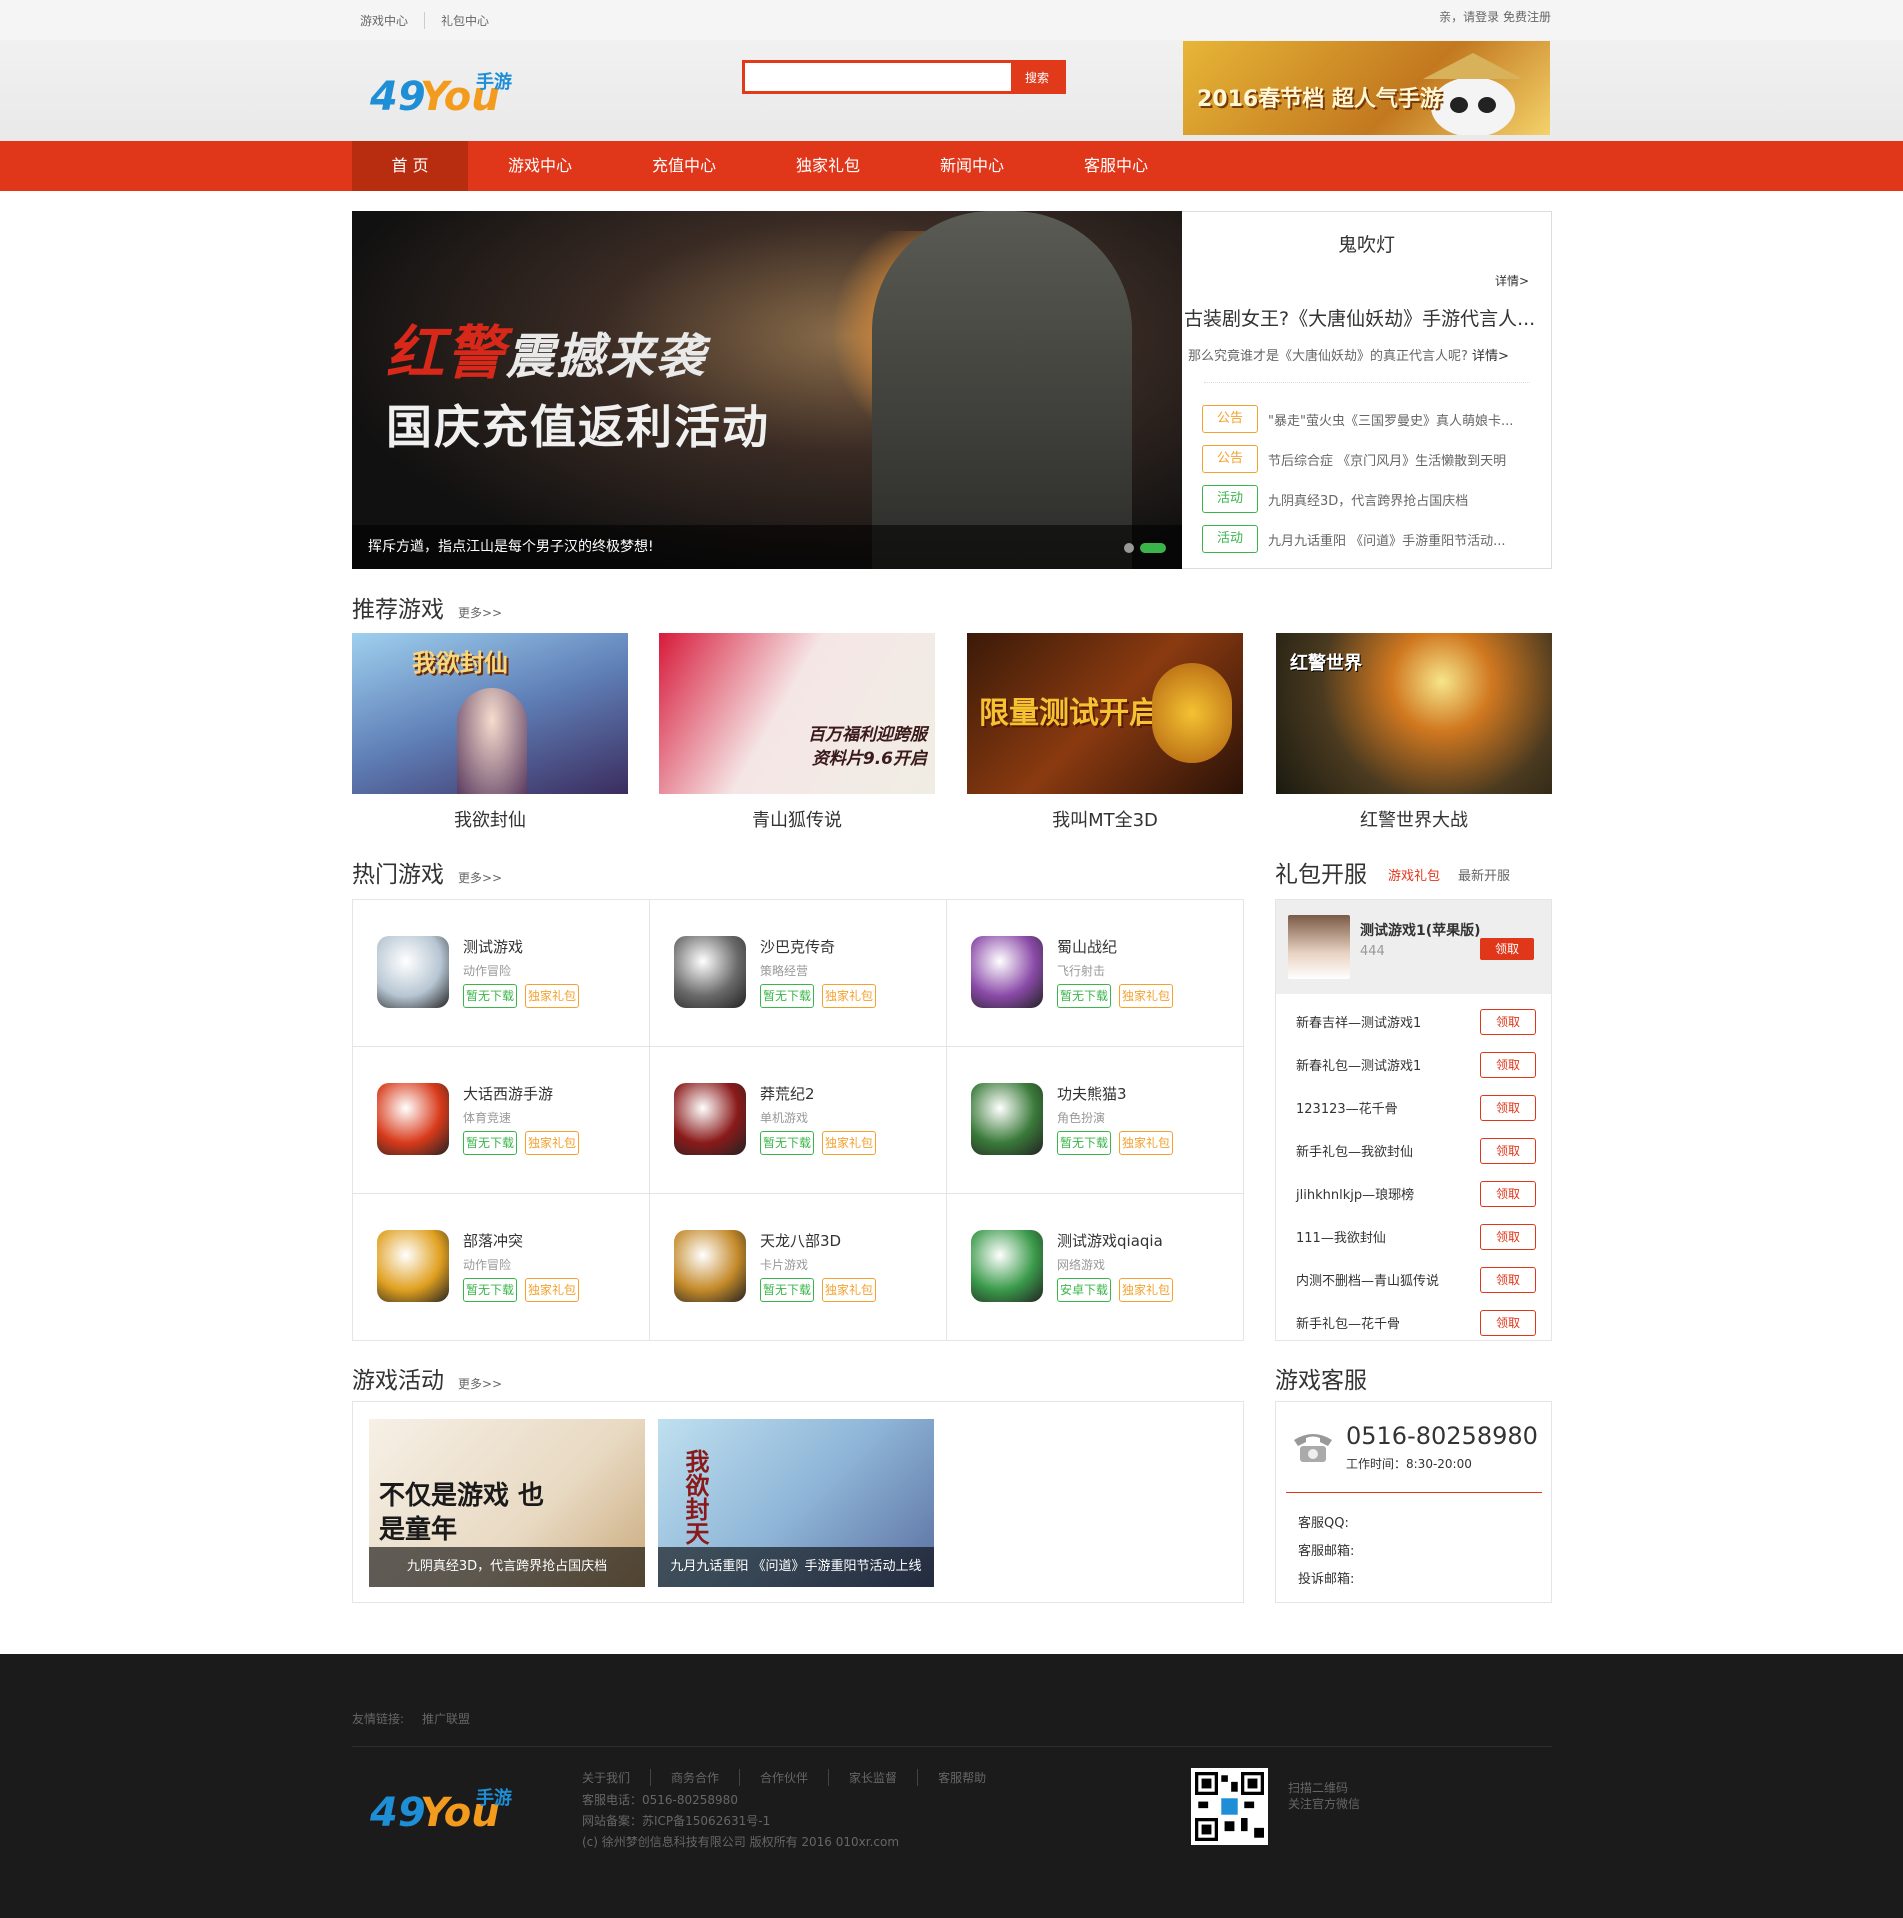 This screenshot has height=1918, width=1903. Describe the element at coordinates (490, 732) in the screenshot. I see `recommend-card: 我欲封仙 我欲封仙` at that location.